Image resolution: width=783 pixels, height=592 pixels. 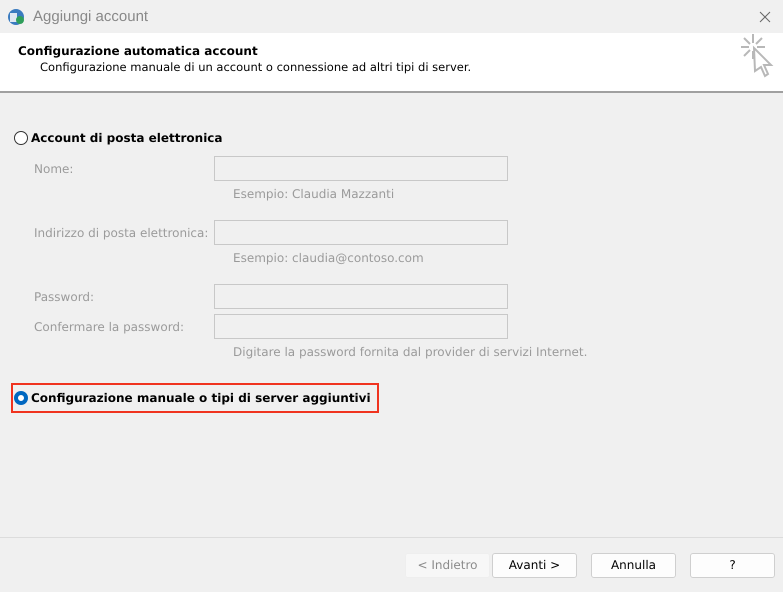 What do you see at coordinates (765, 16) in the screenshot?
I see `close-icon` at bounding box center [765, 16].